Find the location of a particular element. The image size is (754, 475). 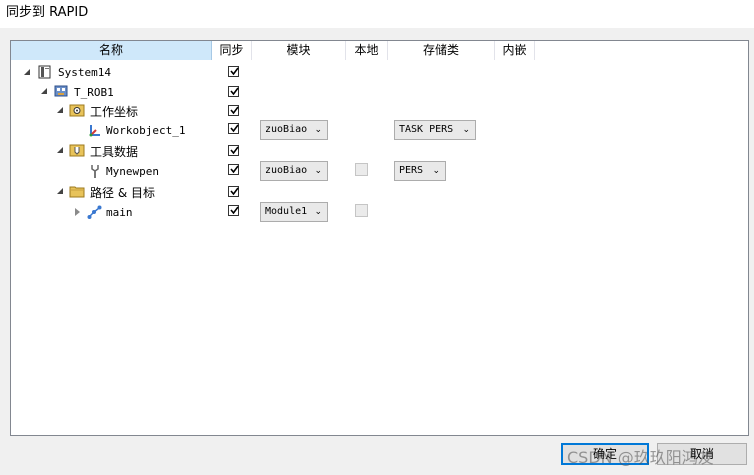

column-header-name: 名称 is located at coordinates (111, 50).